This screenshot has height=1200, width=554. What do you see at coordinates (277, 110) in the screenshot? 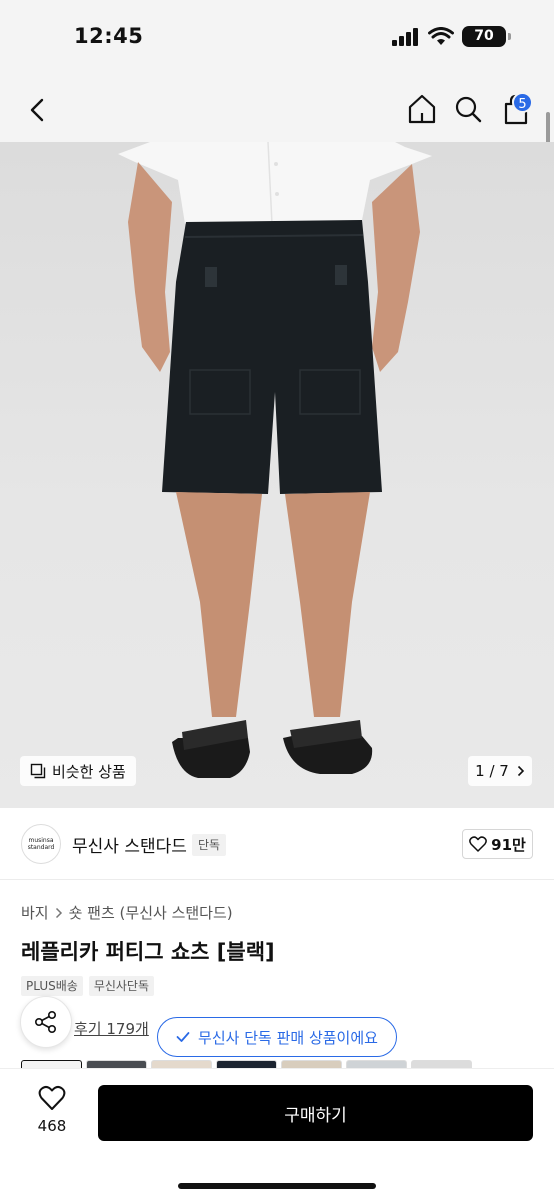
I see `nav-bar` at bounding box center [277, 110].